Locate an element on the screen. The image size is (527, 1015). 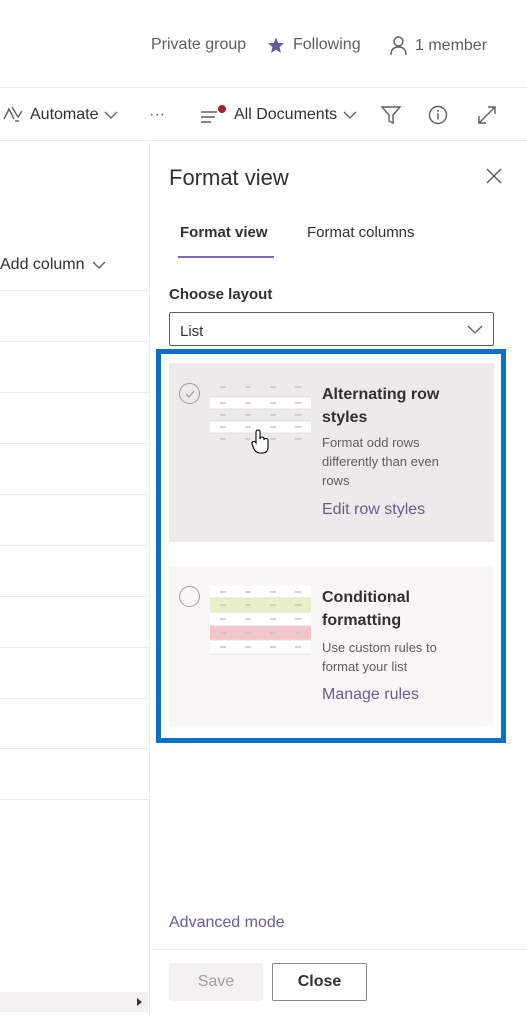
following-button: Following is located at coordinates (314, 45).